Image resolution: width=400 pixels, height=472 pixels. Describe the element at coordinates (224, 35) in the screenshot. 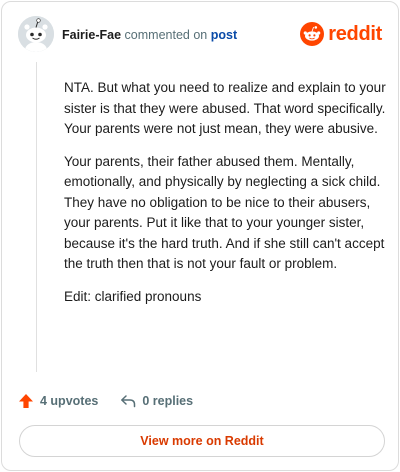

I see `post-link: post` at that location.